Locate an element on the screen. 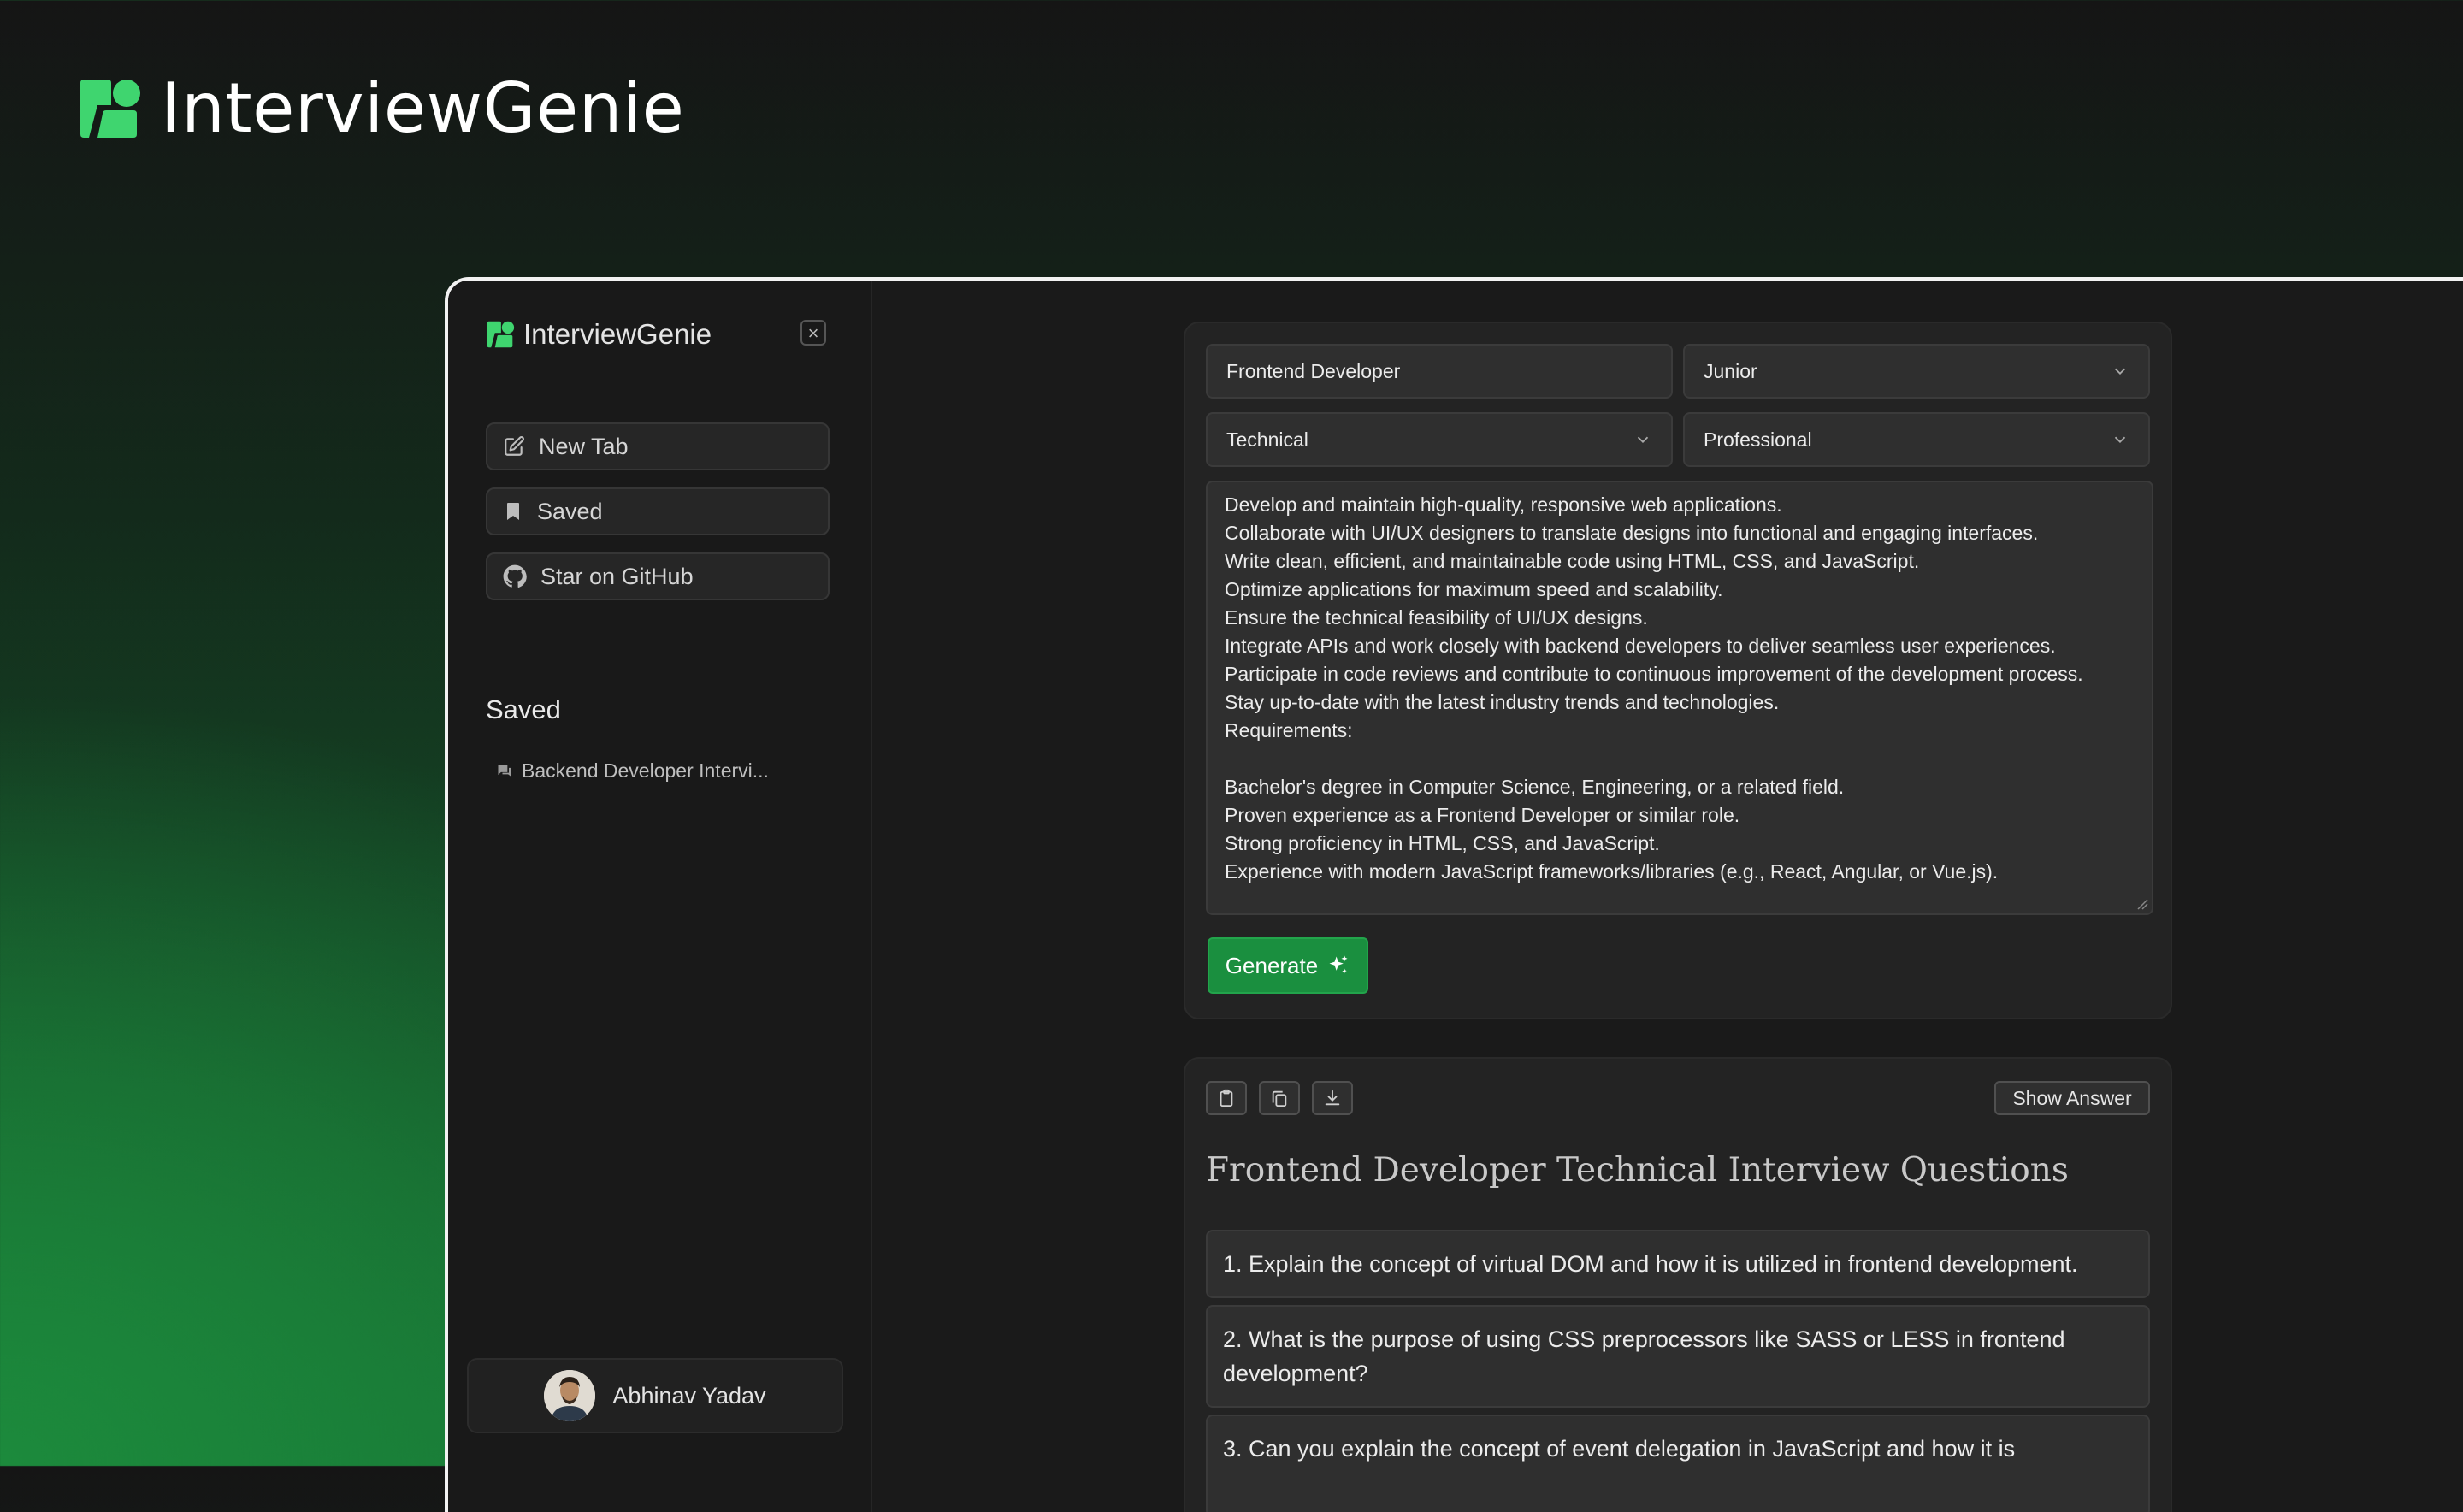  saved-button: Saved is located at coordinates (658, 511).